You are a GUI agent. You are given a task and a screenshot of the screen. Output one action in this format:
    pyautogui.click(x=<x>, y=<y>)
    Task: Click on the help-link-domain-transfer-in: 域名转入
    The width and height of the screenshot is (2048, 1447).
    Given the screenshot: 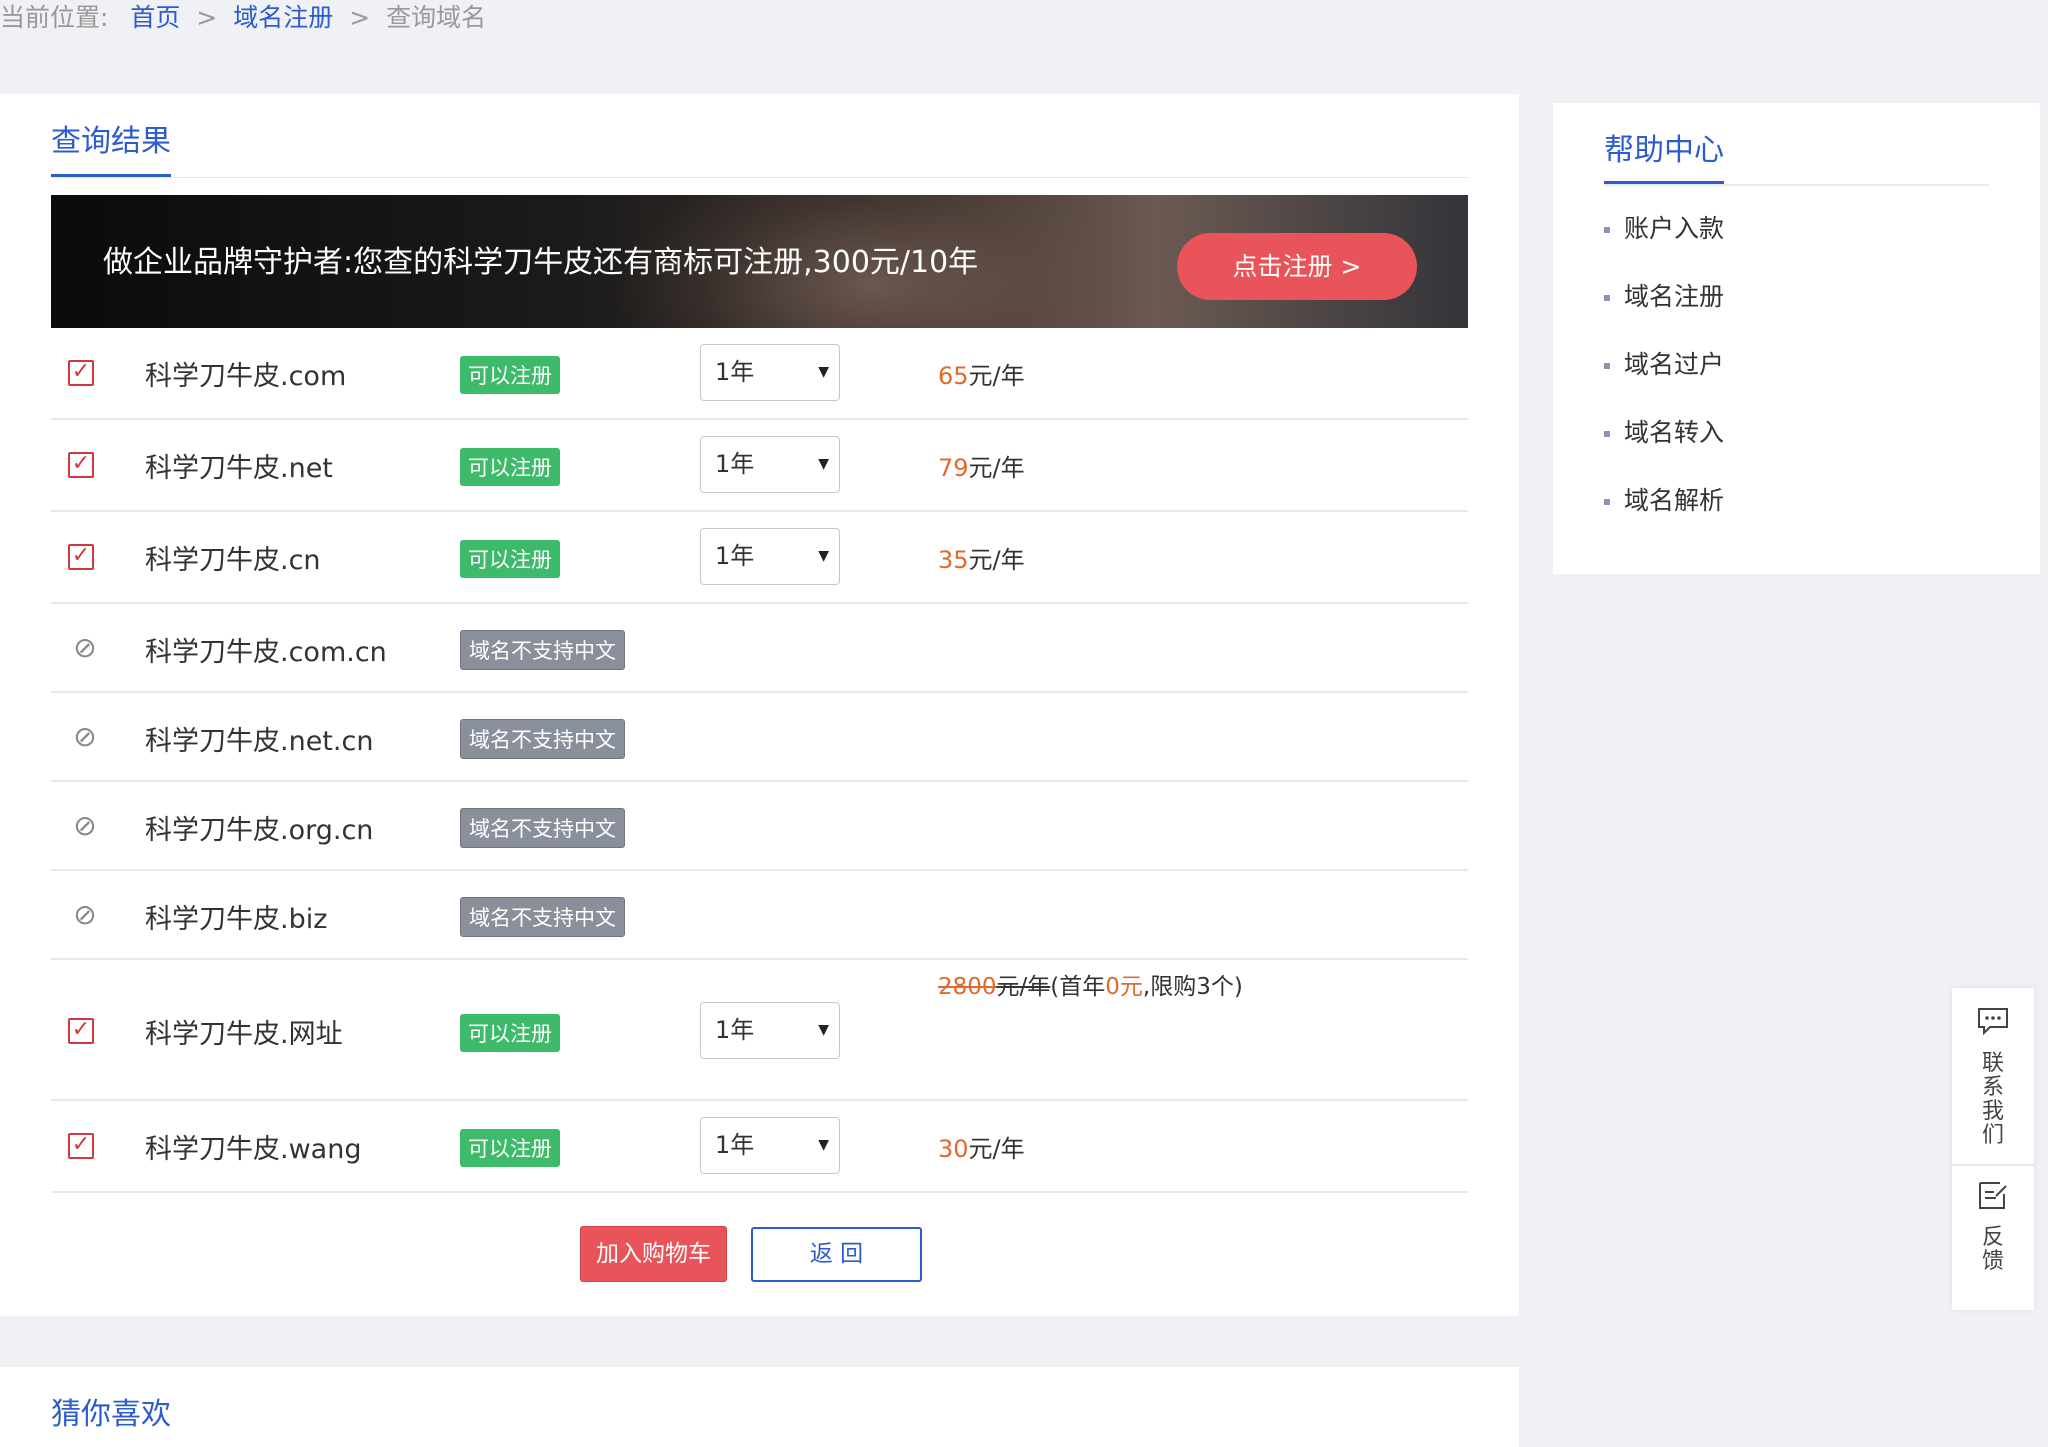 What is the action you would take?
    pyautogui.click(x=1664, y=449)
    